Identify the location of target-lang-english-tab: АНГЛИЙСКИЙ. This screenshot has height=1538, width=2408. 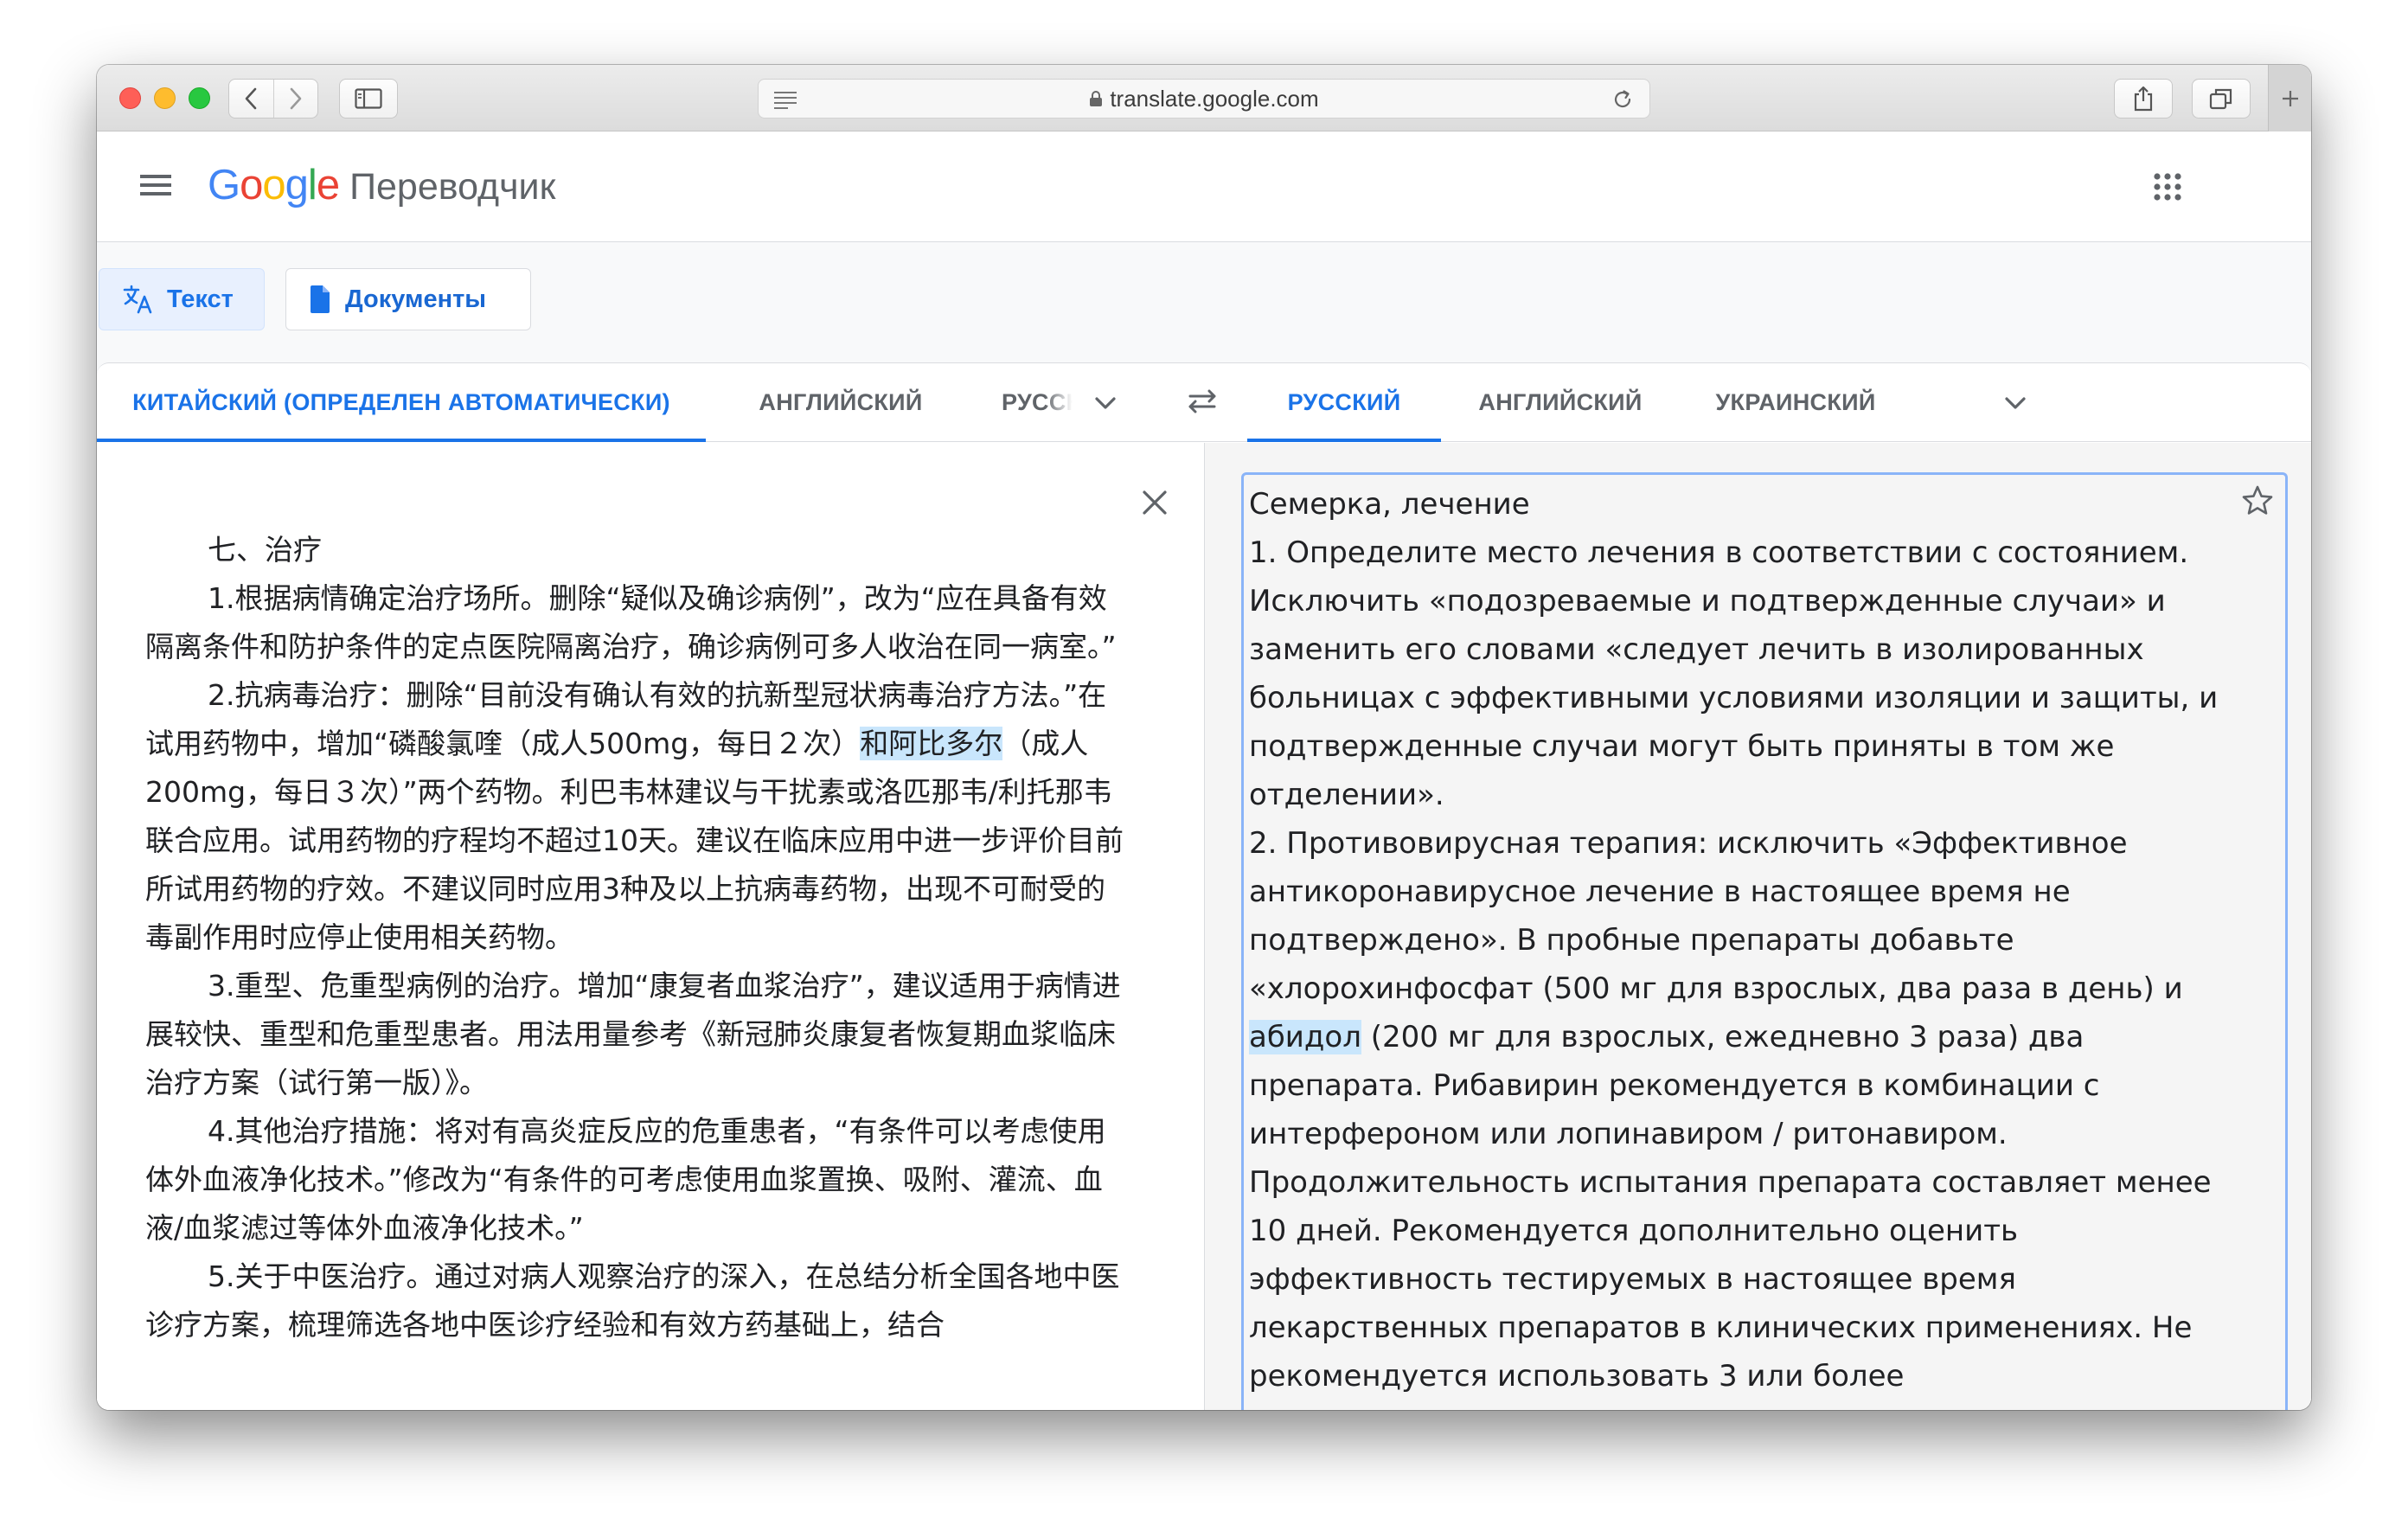
(1560, 402).